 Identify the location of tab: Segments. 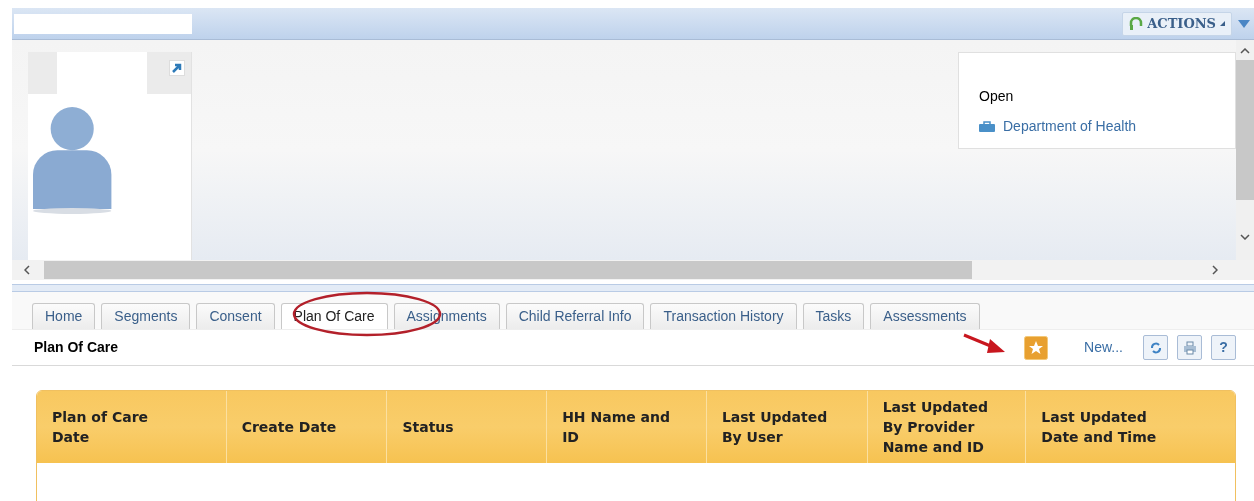
(146, 316).